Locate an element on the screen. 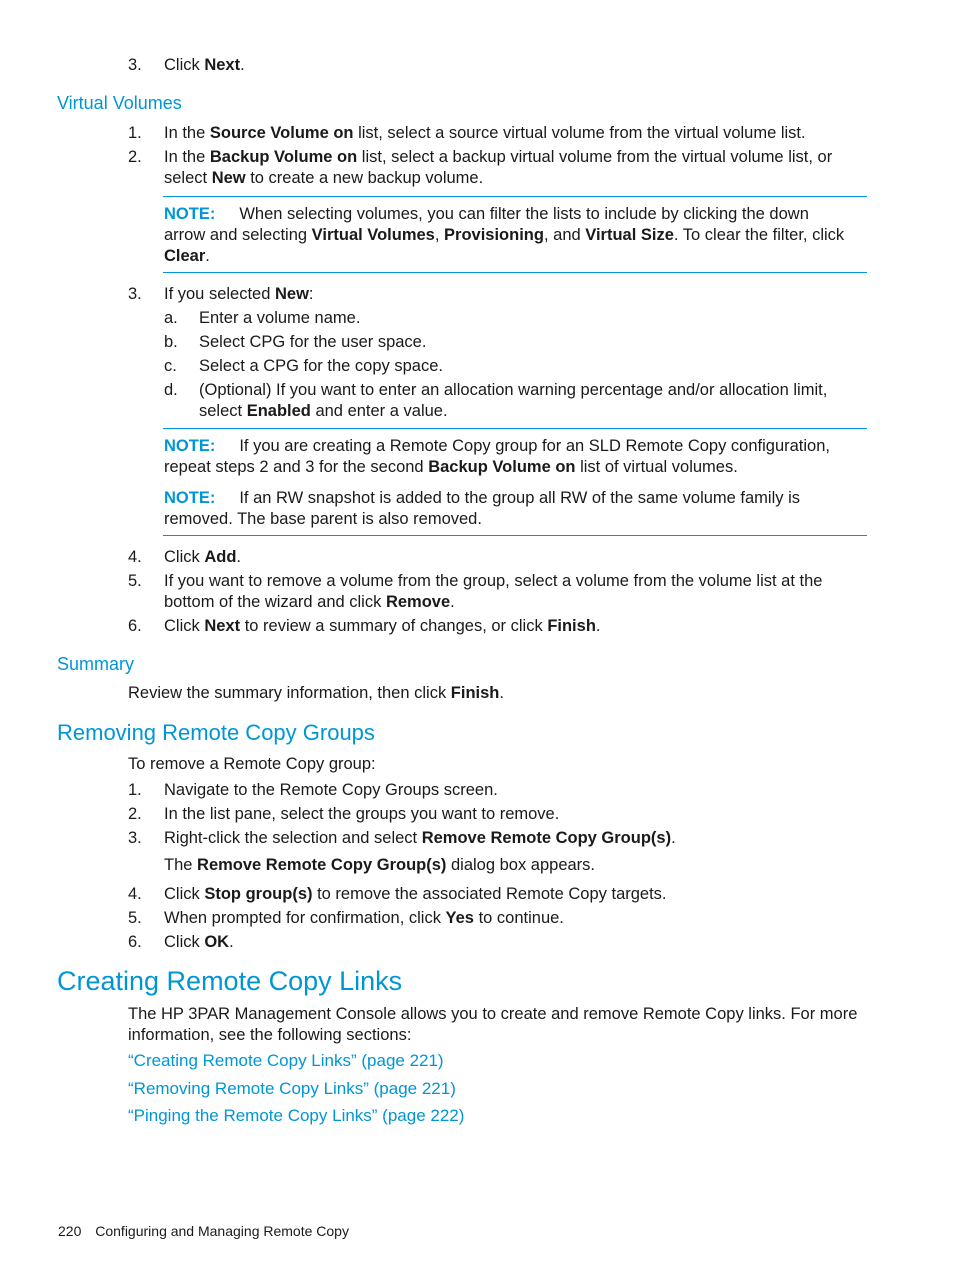 The width and height of the screenshot is (954, 1271). text: to continue. is located at coordinates (518, 918).